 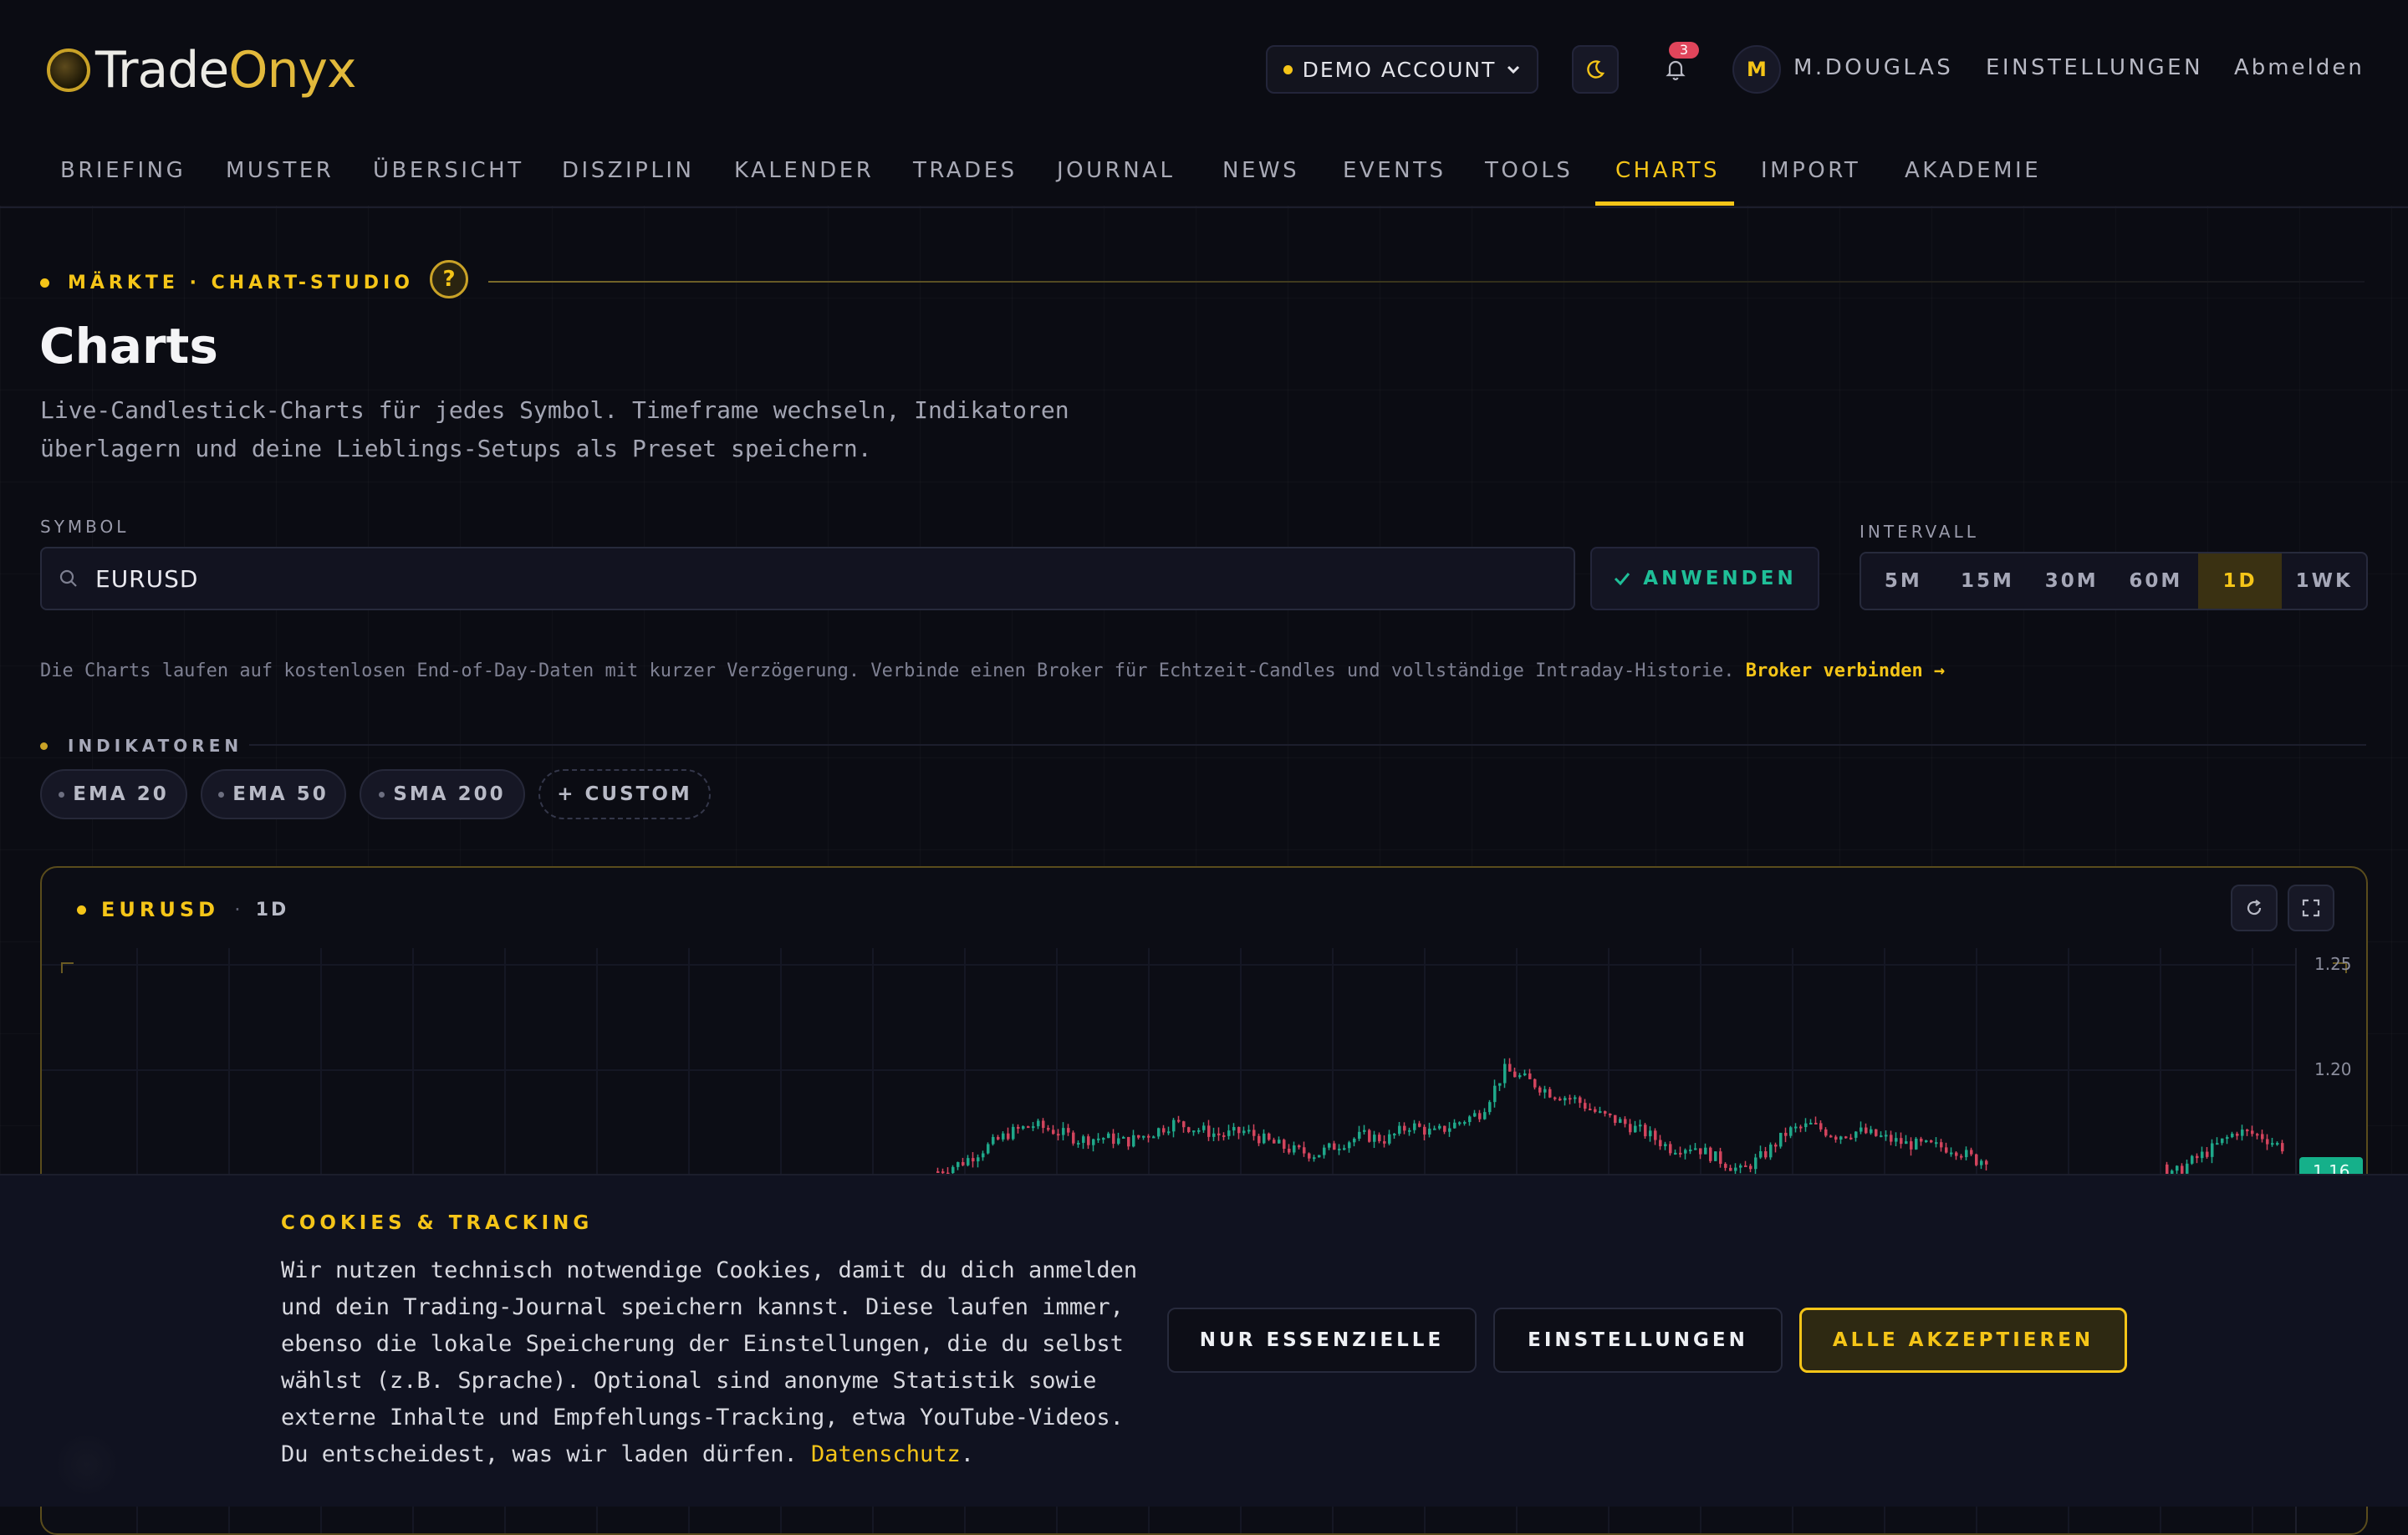 What do you see at coordinates (804, 170) in the screenshot?
I see `nav-item-kalender: KALENDER` at bounding box center [804, 170].